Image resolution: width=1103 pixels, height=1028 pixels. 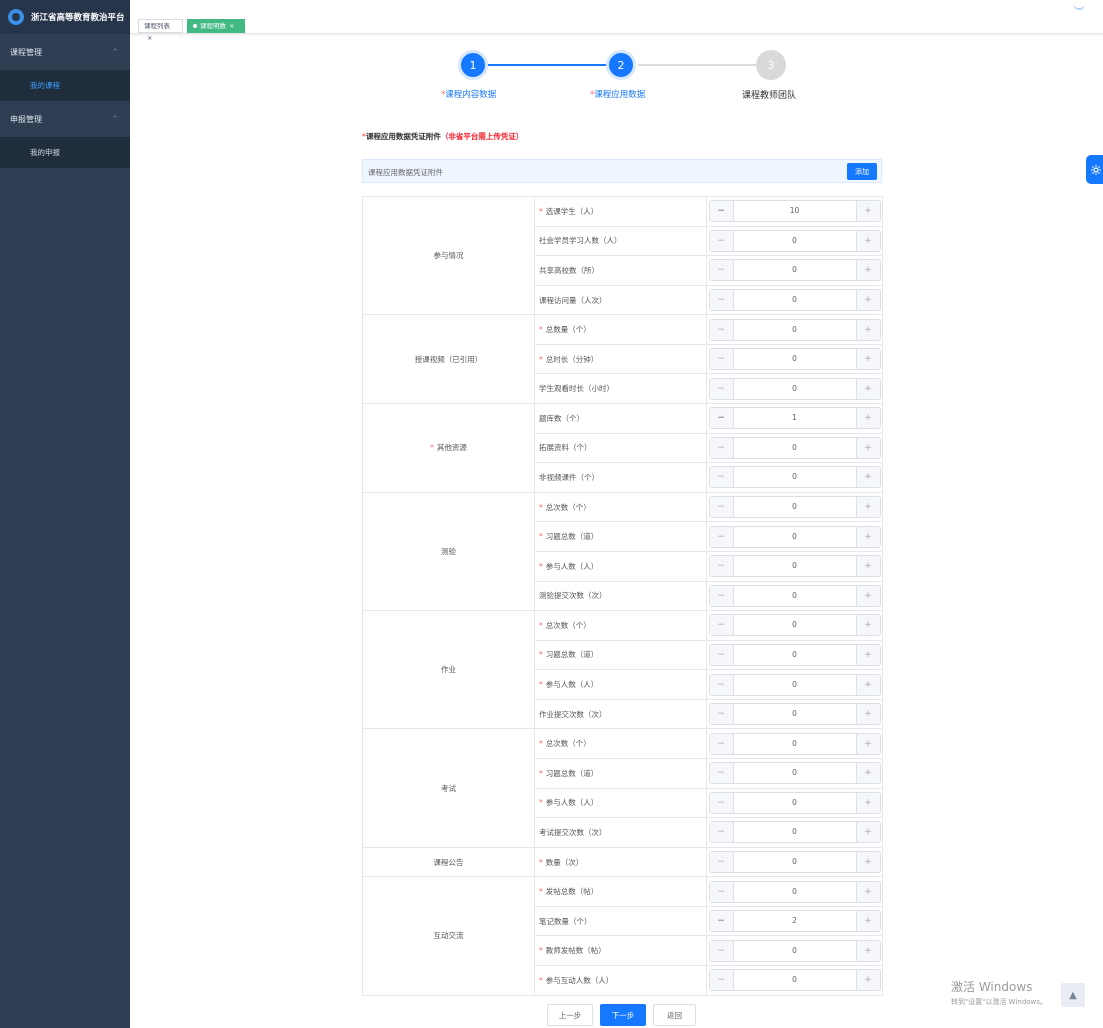 I want to click on user-icon, so click(x=1079, y=7).